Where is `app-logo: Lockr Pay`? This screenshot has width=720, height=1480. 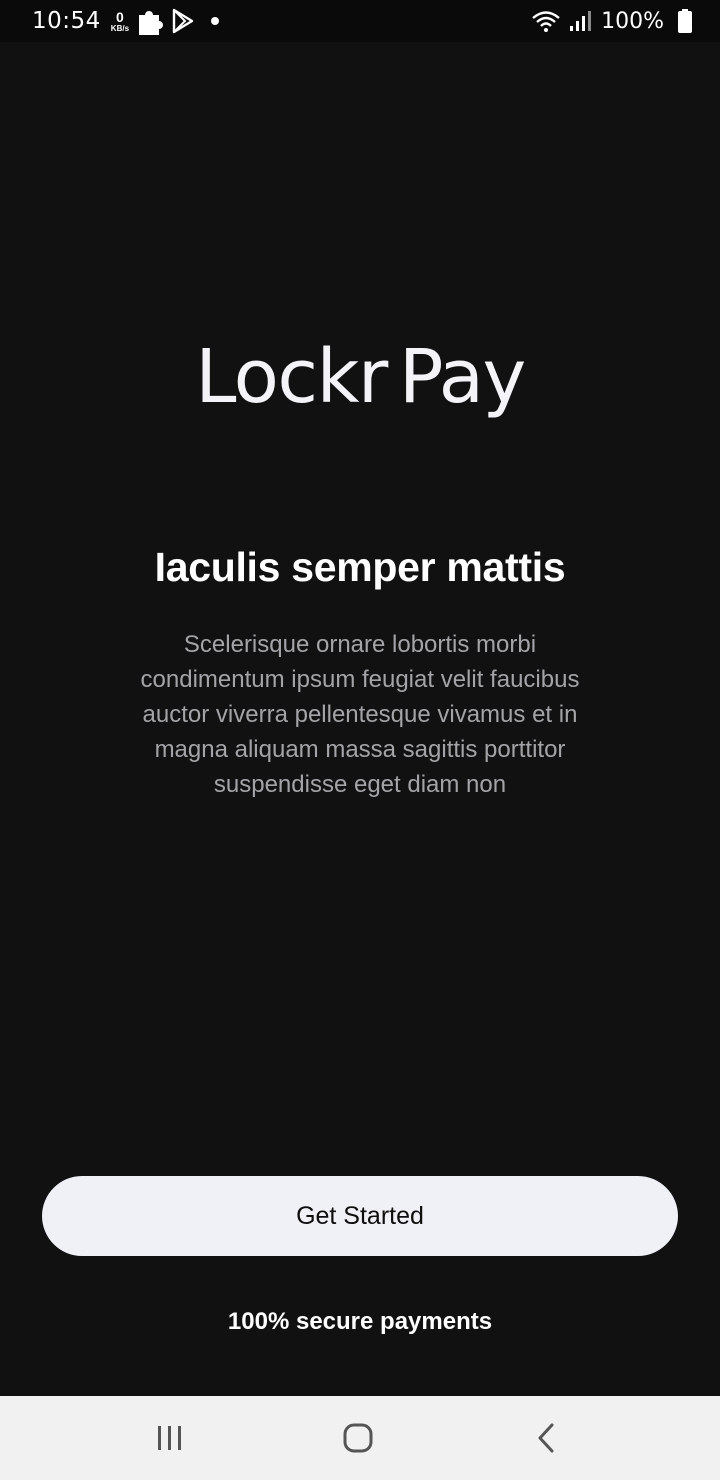
app-logo: Lockr Pay is located at coordinates (360, 377).